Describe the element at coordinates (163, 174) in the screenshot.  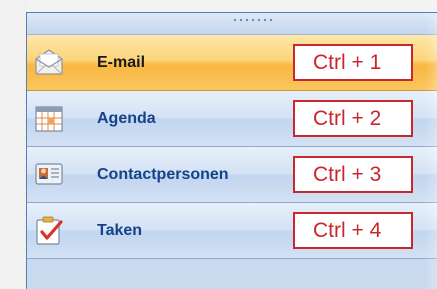
I see `nav-item-label: Contactpersonen` at that location.